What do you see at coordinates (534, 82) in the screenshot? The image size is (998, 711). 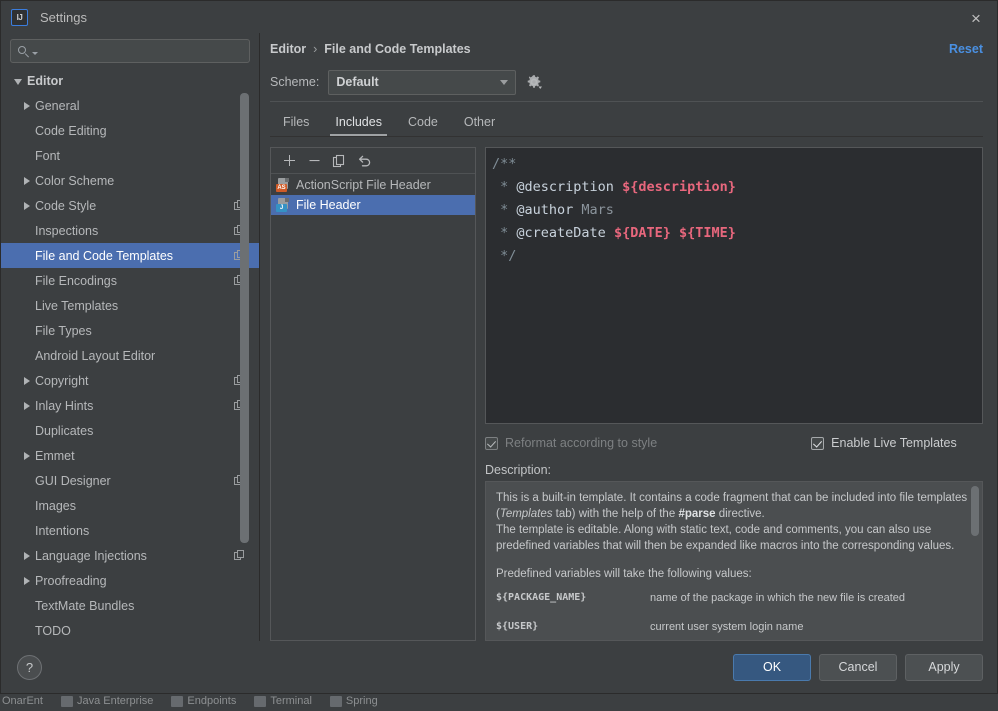 I see `gear-icon` at bounding box center [534, 82].